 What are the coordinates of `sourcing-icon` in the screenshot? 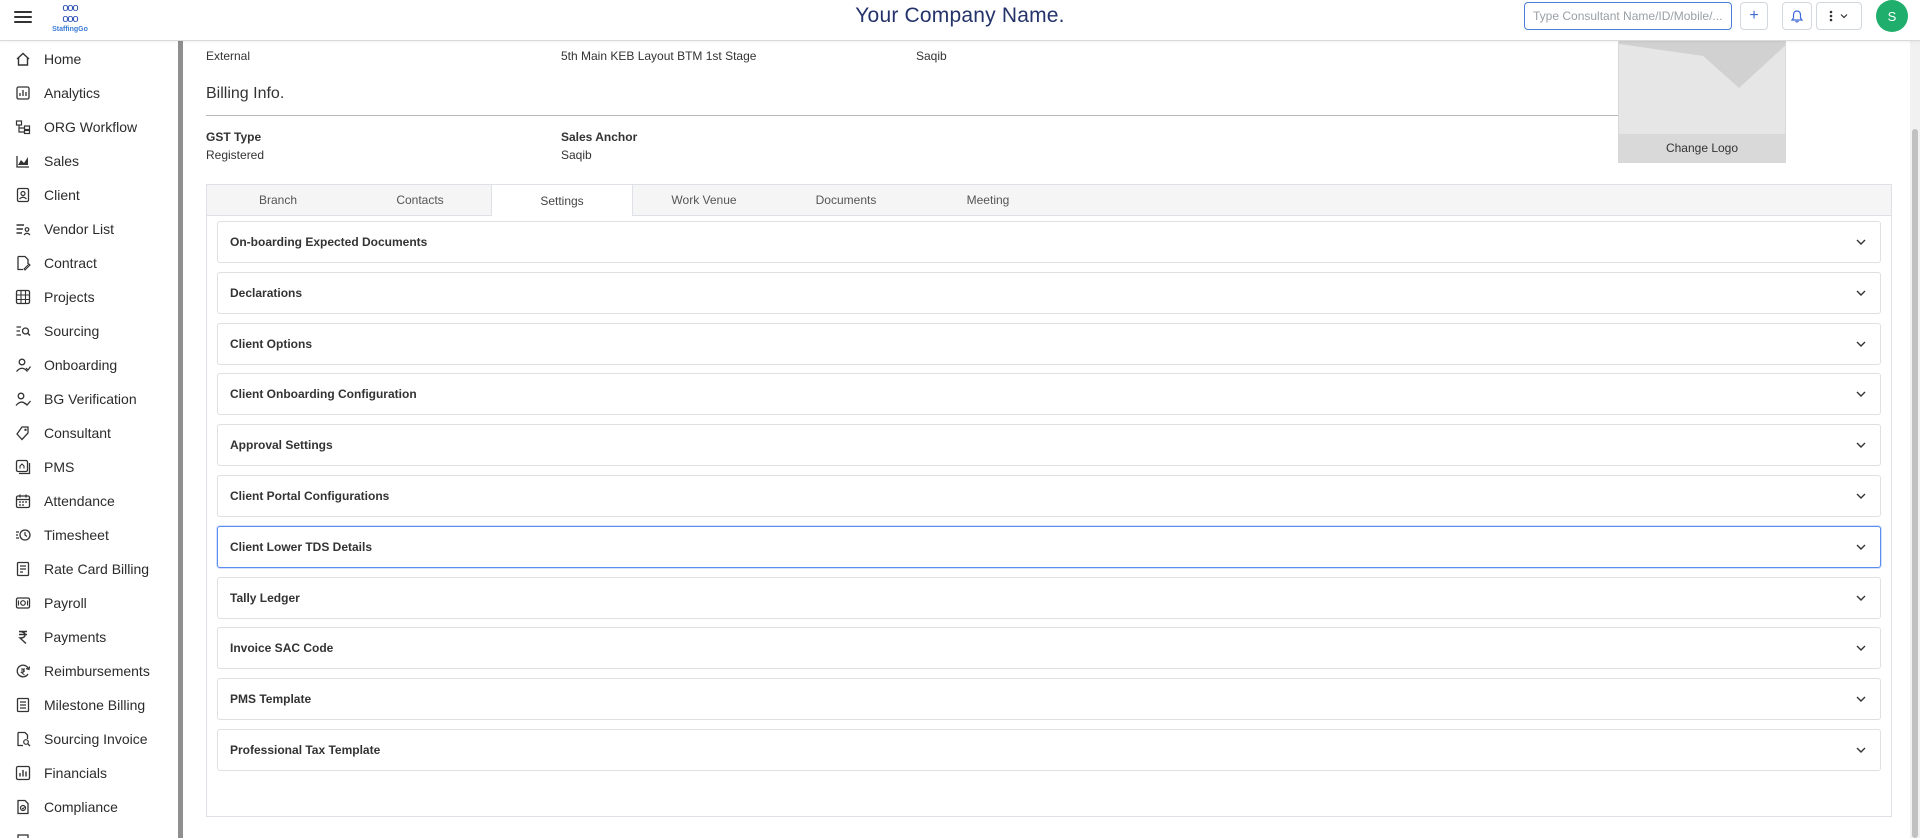 It's located at (23, 331).